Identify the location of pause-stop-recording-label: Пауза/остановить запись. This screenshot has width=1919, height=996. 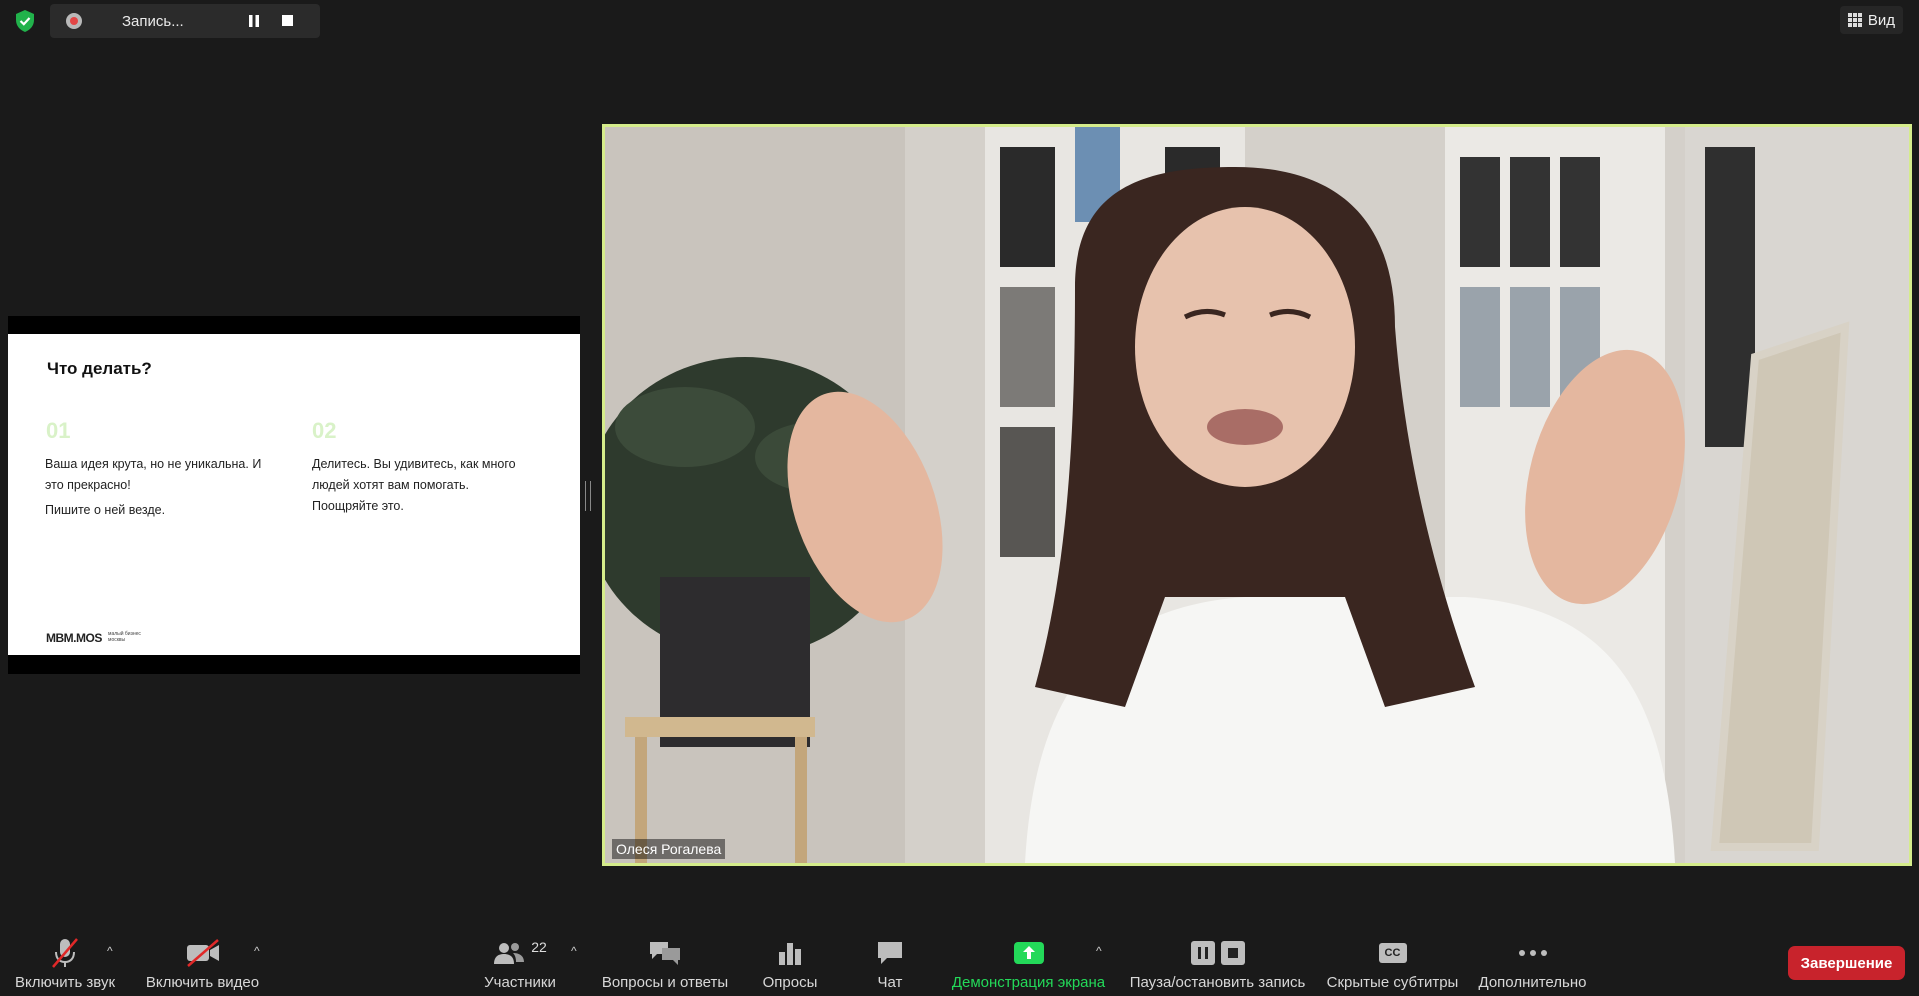
(1217, 982).